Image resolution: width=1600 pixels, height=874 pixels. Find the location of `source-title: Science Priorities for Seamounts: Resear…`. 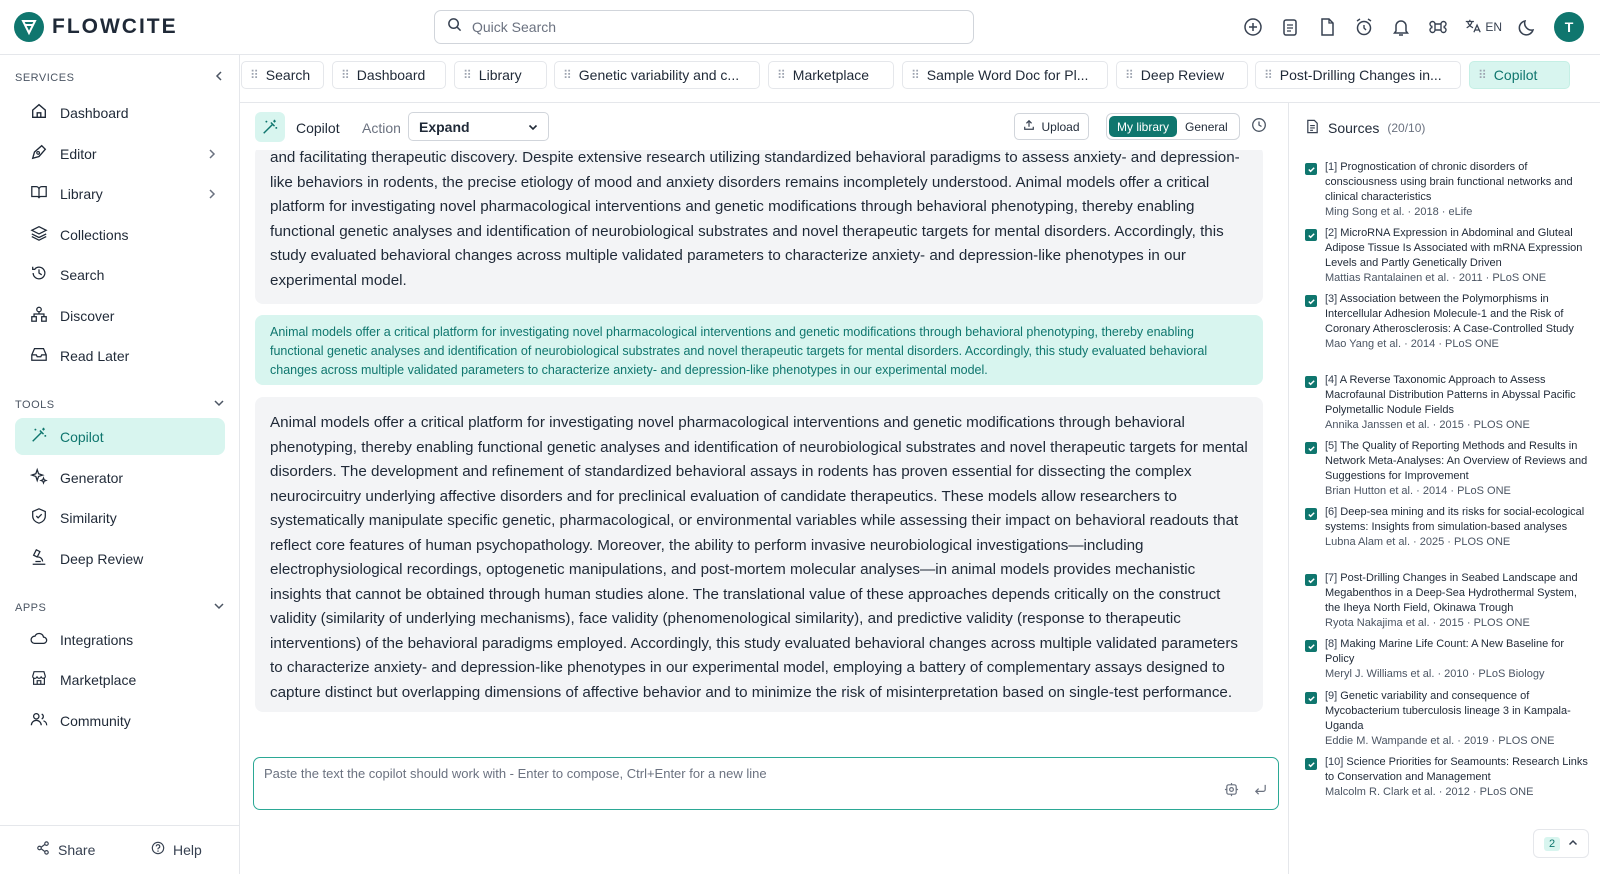

source-title: Science Priorities for Seamounts: Resear… is located at coordinates (1456, 769).